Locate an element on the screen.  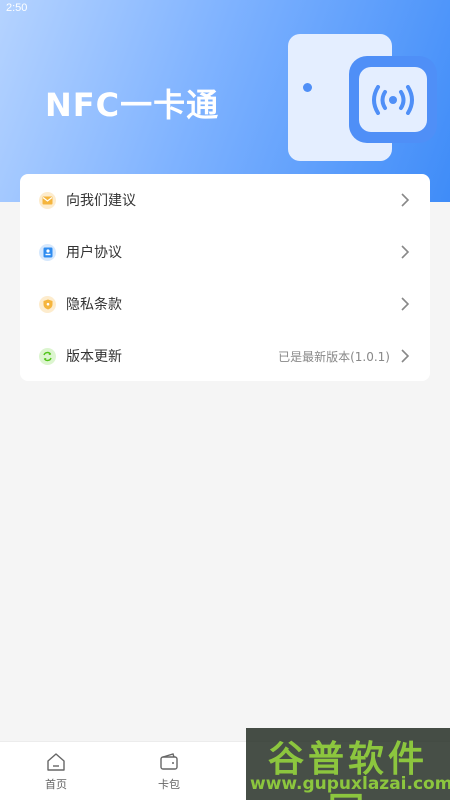
tab-label: 首页 is located at coordinates (56, 784).